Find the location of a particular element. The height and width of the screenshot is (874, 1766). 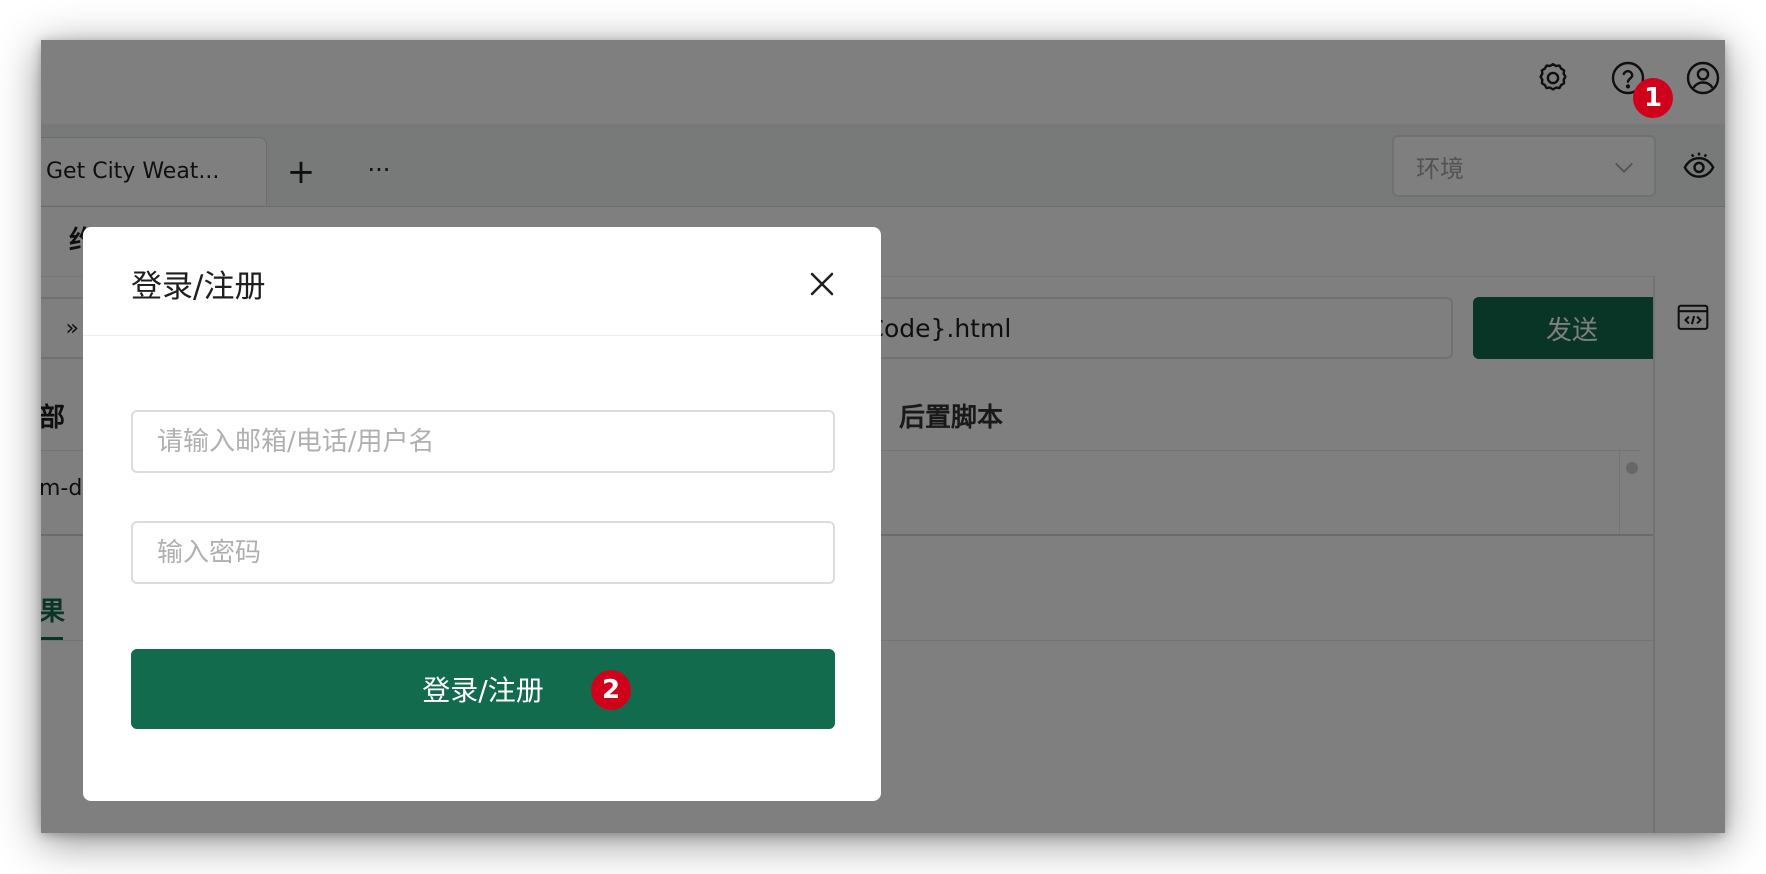

divider is located at coordinates (482, 335).